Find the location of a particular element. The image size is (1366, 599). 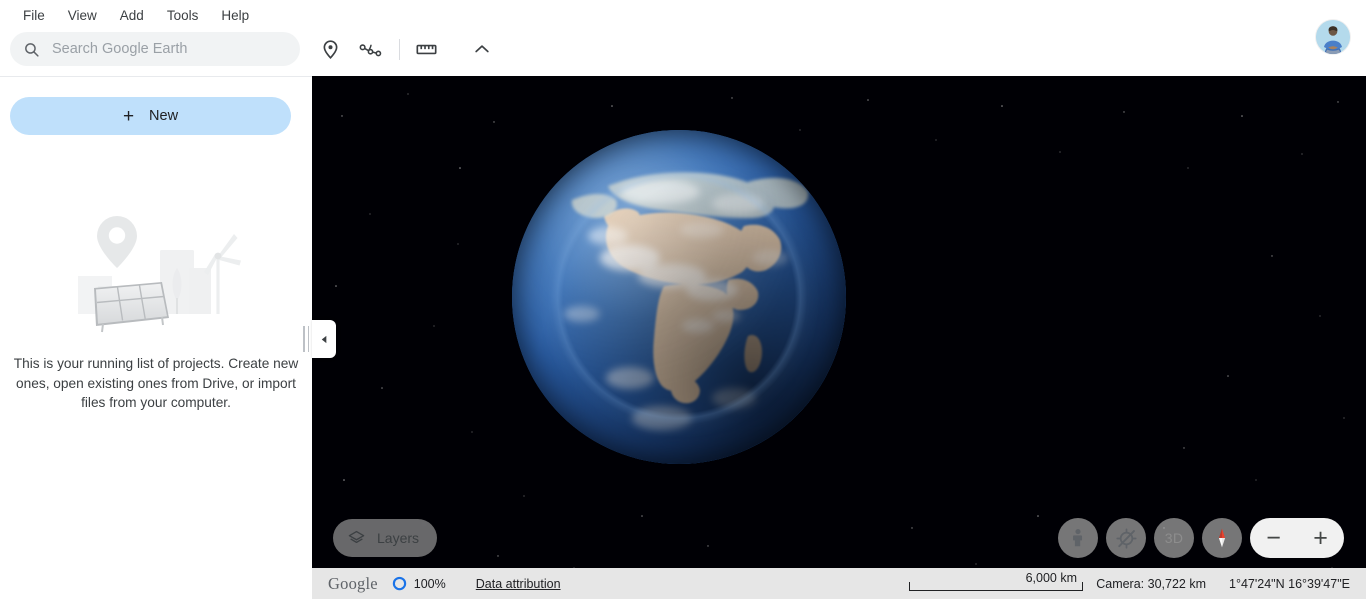

ruler-icon-button is located at coordinates (426, 49).